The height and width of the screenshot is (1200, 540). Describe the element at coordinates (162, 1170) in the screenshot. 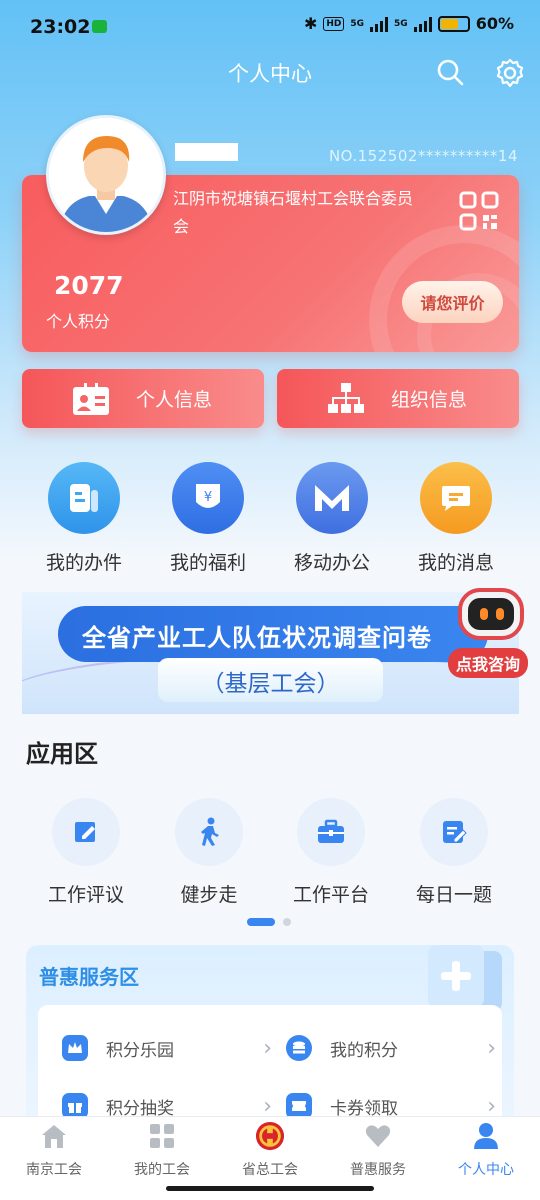

I see `tab-label: 我的工会` at that location.